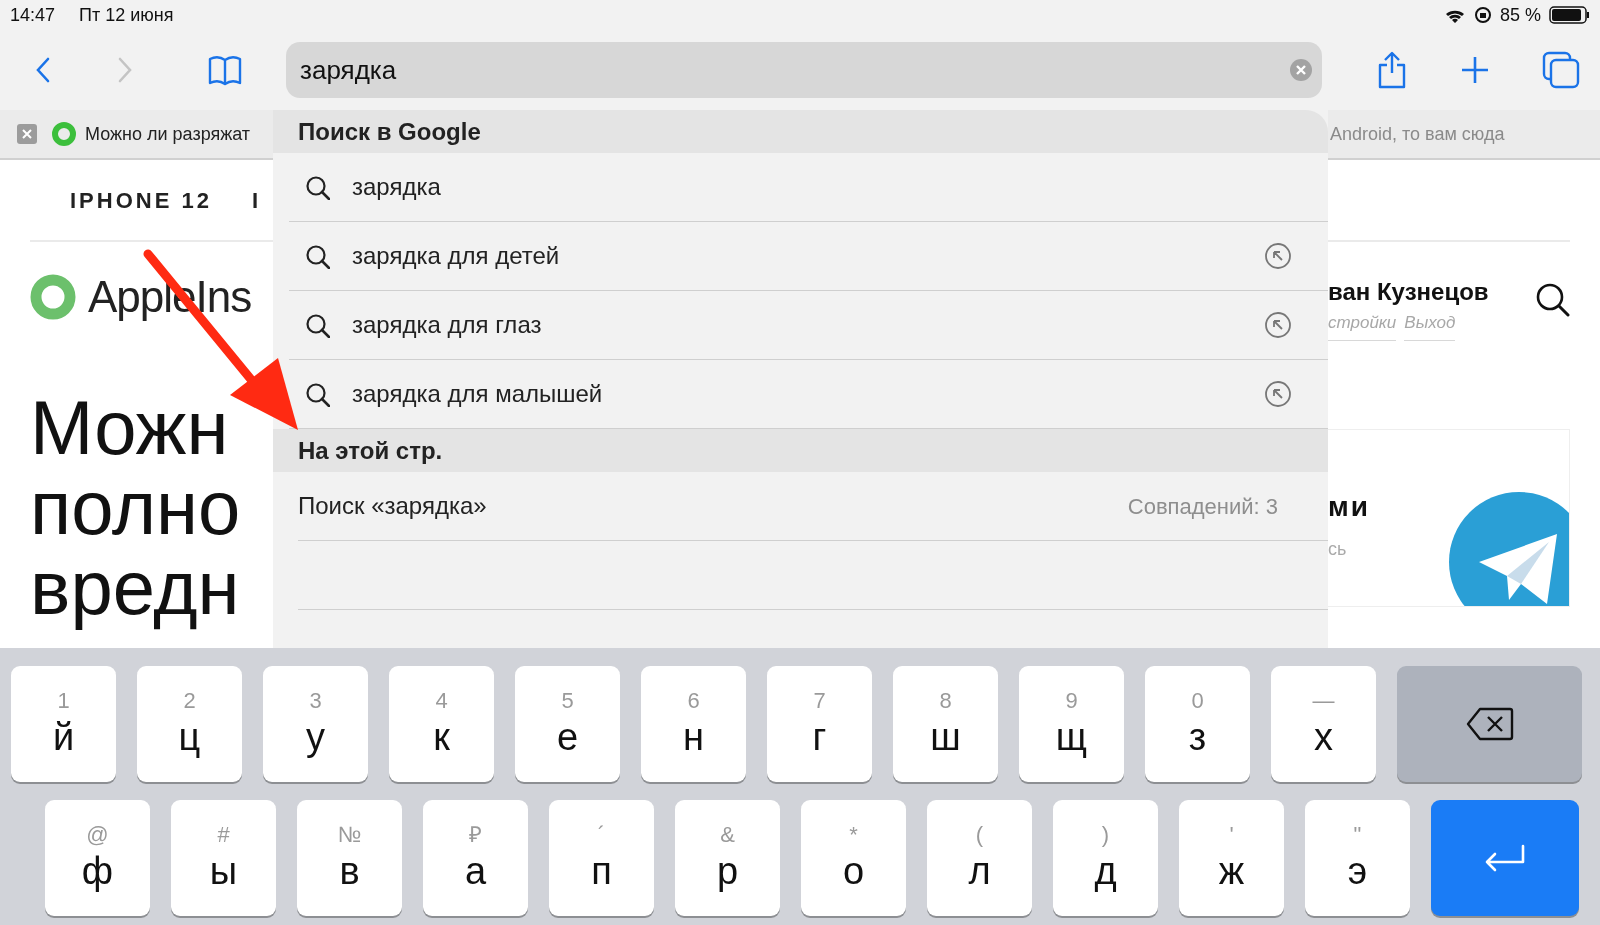 This screenshot has width=1600, height=925. Describe the element at coordinates (693, 724) in the screenshot. I see `keyboard-key: 6 н` at that location.